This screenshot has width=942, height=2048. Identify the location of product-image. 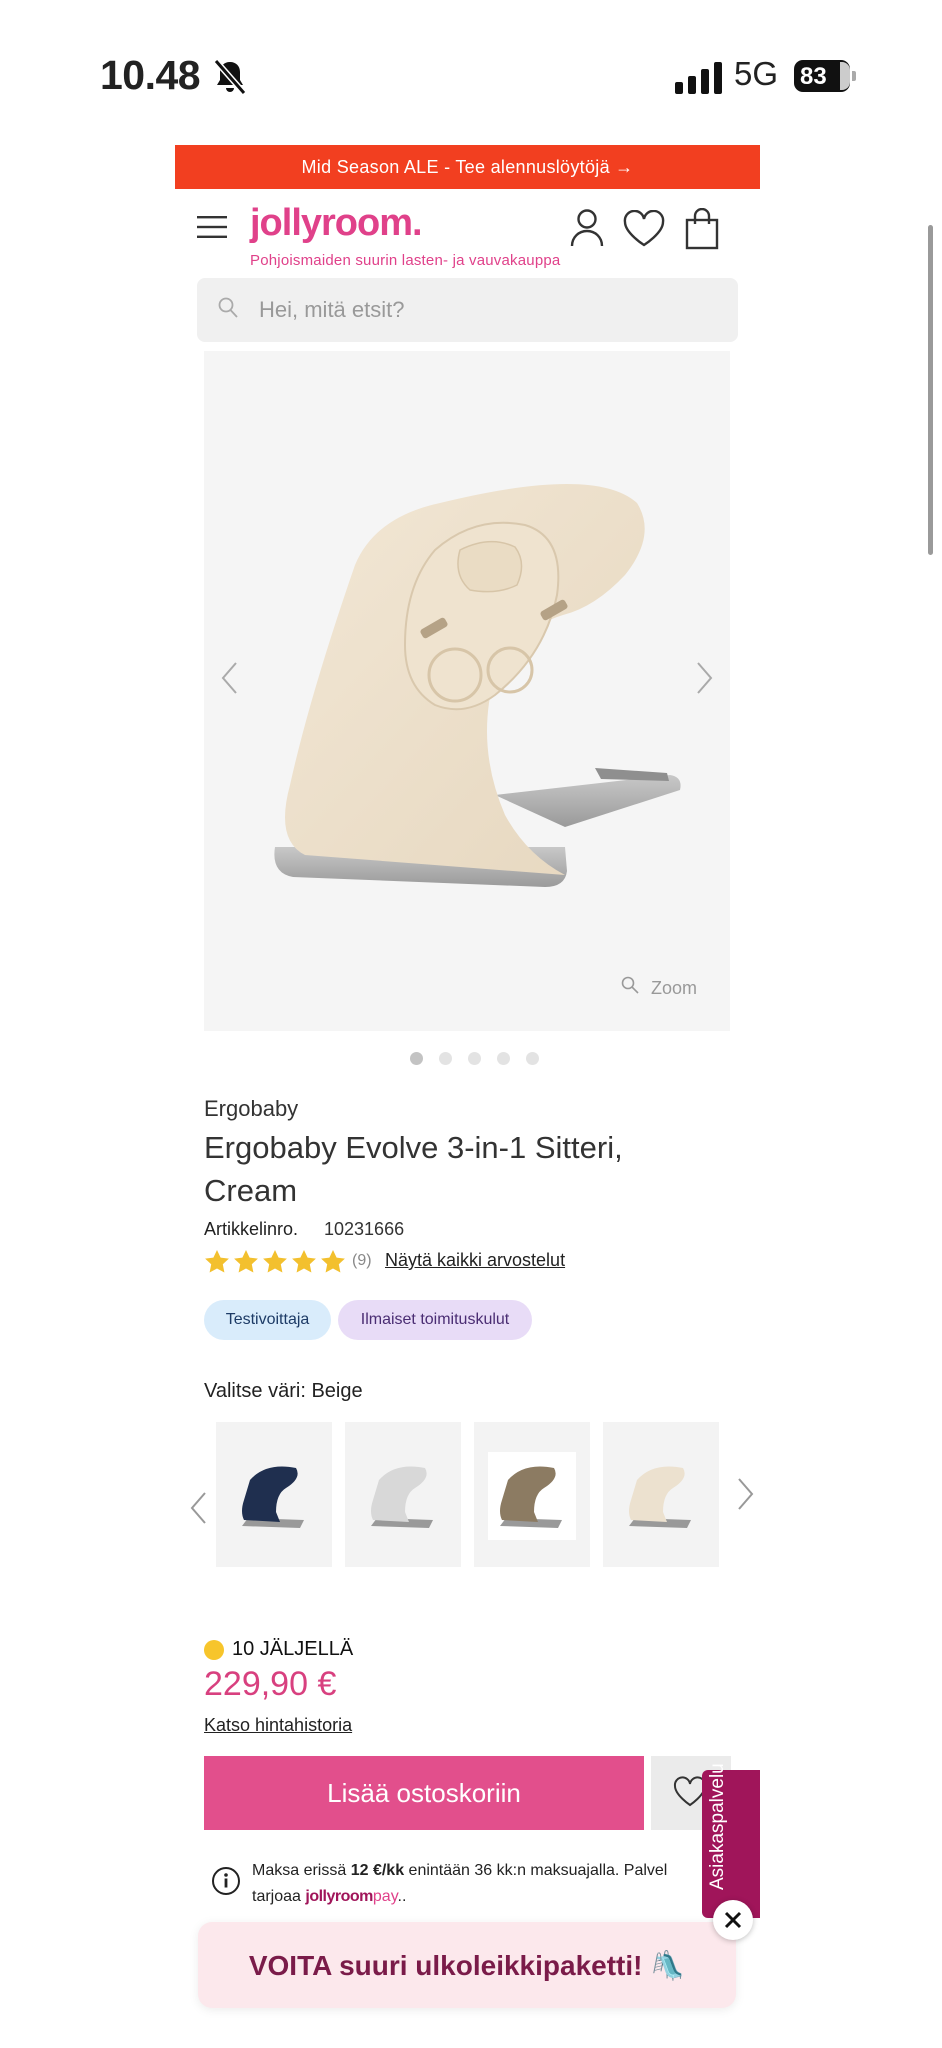
(490, 680).